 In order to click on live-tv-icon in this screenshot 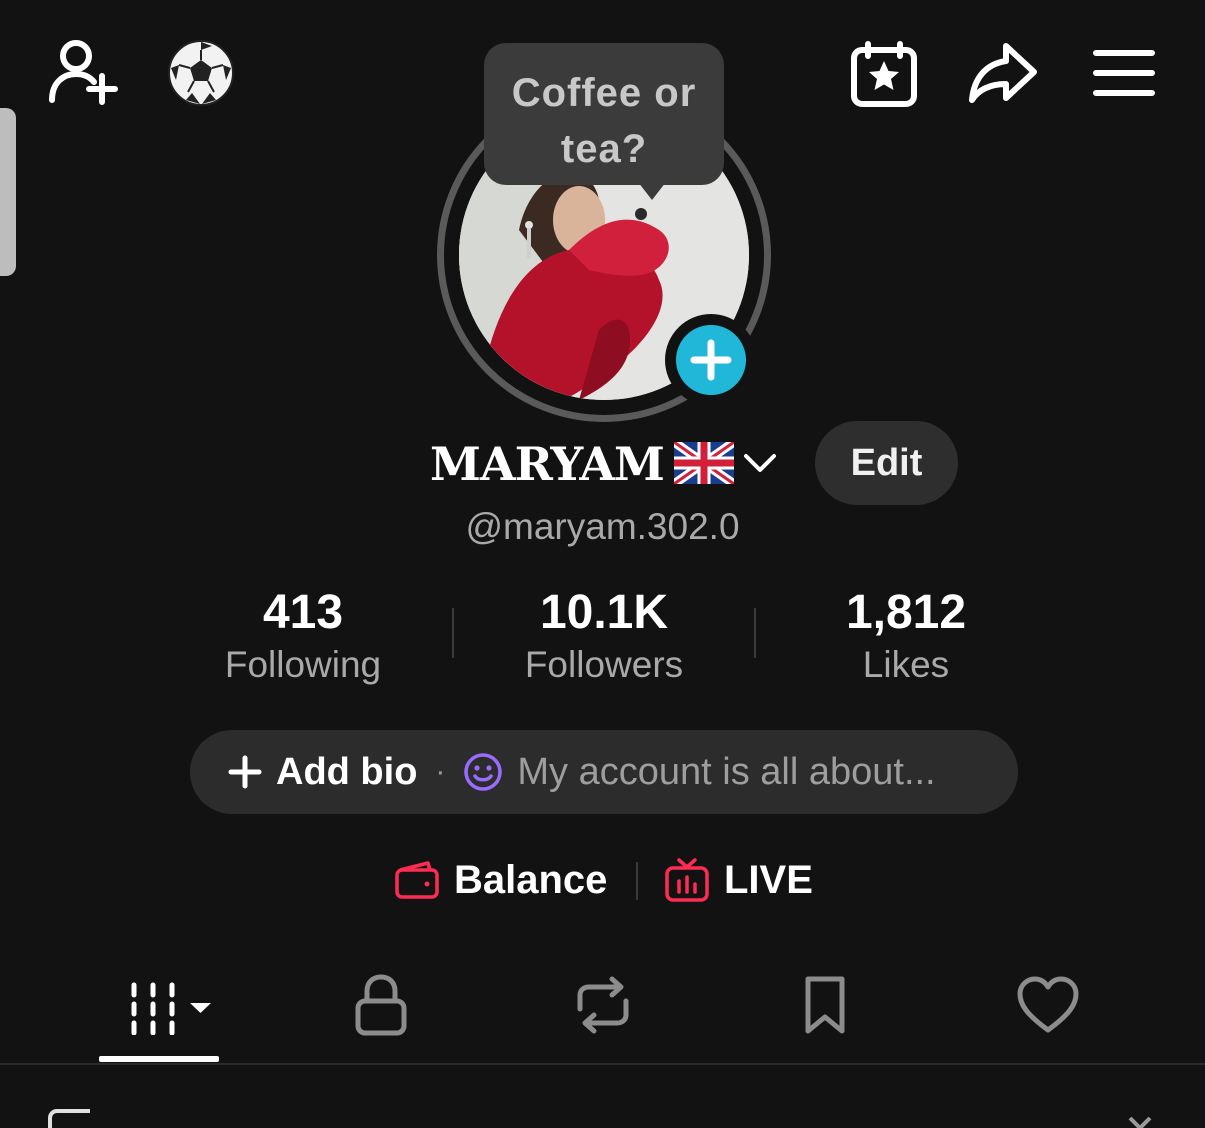, I will do `click(687, 880)`.